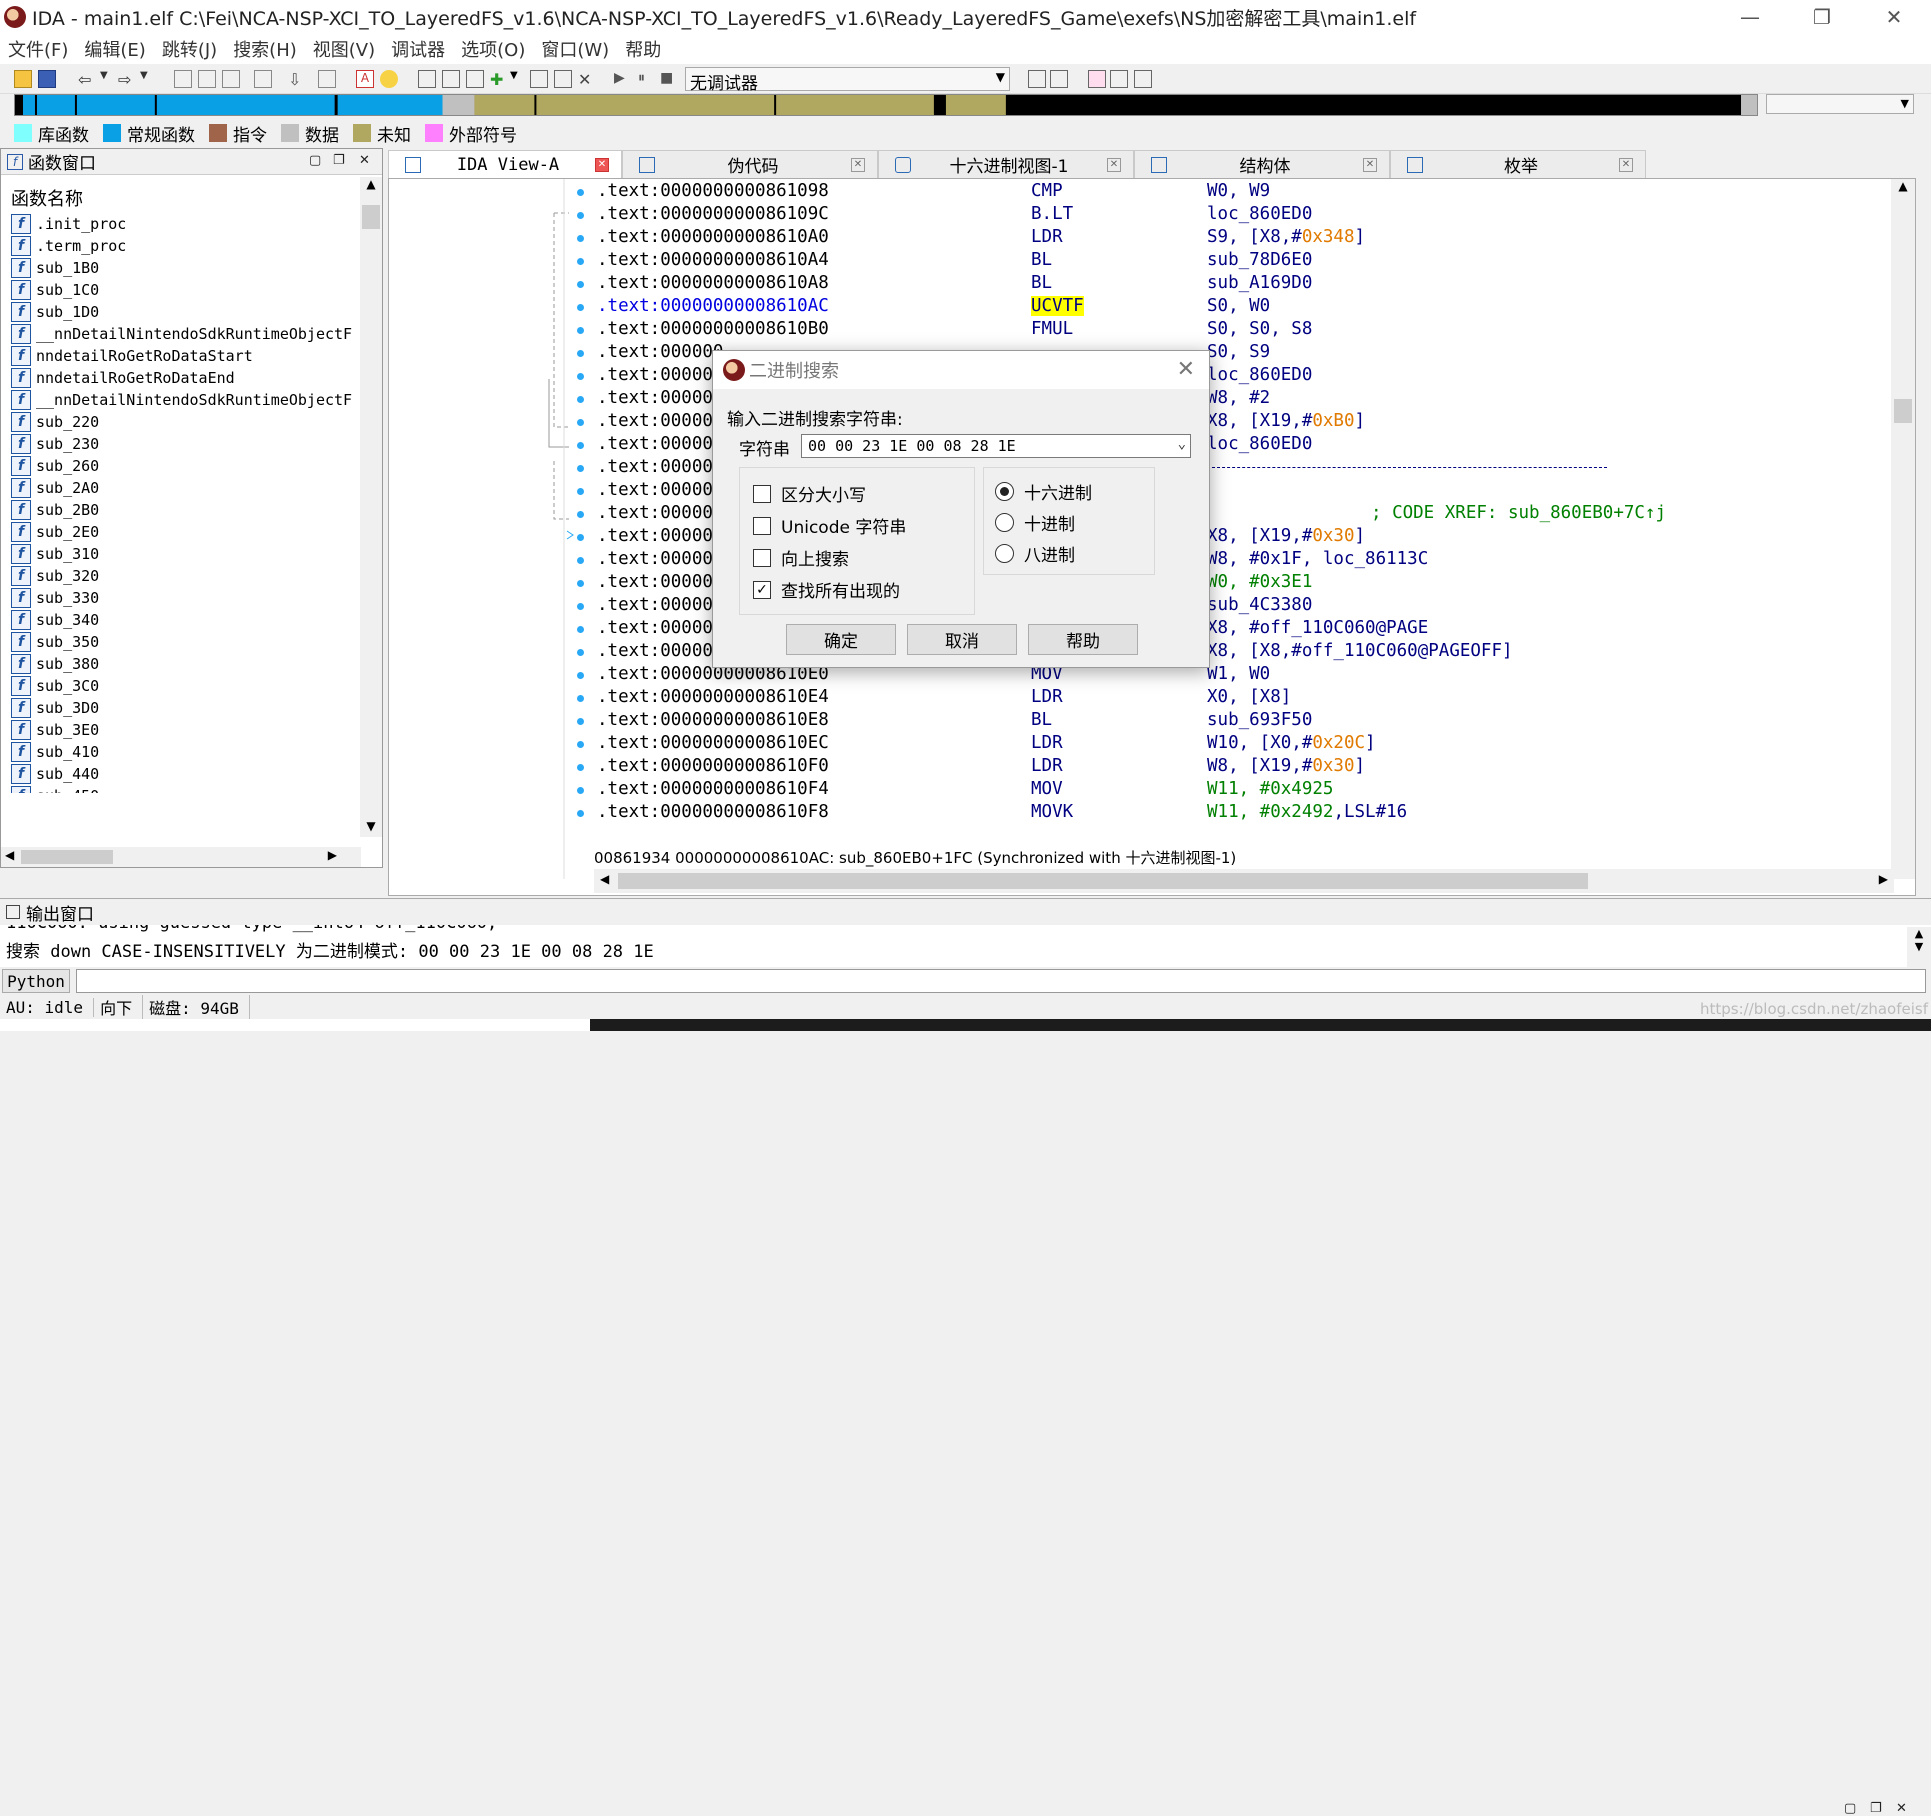 The height and width of the screenshot is (1816, 1931). Describe the element at coordinates (339, 160) in the screenshot. I see `panel-restore-button: ❐` at that location.